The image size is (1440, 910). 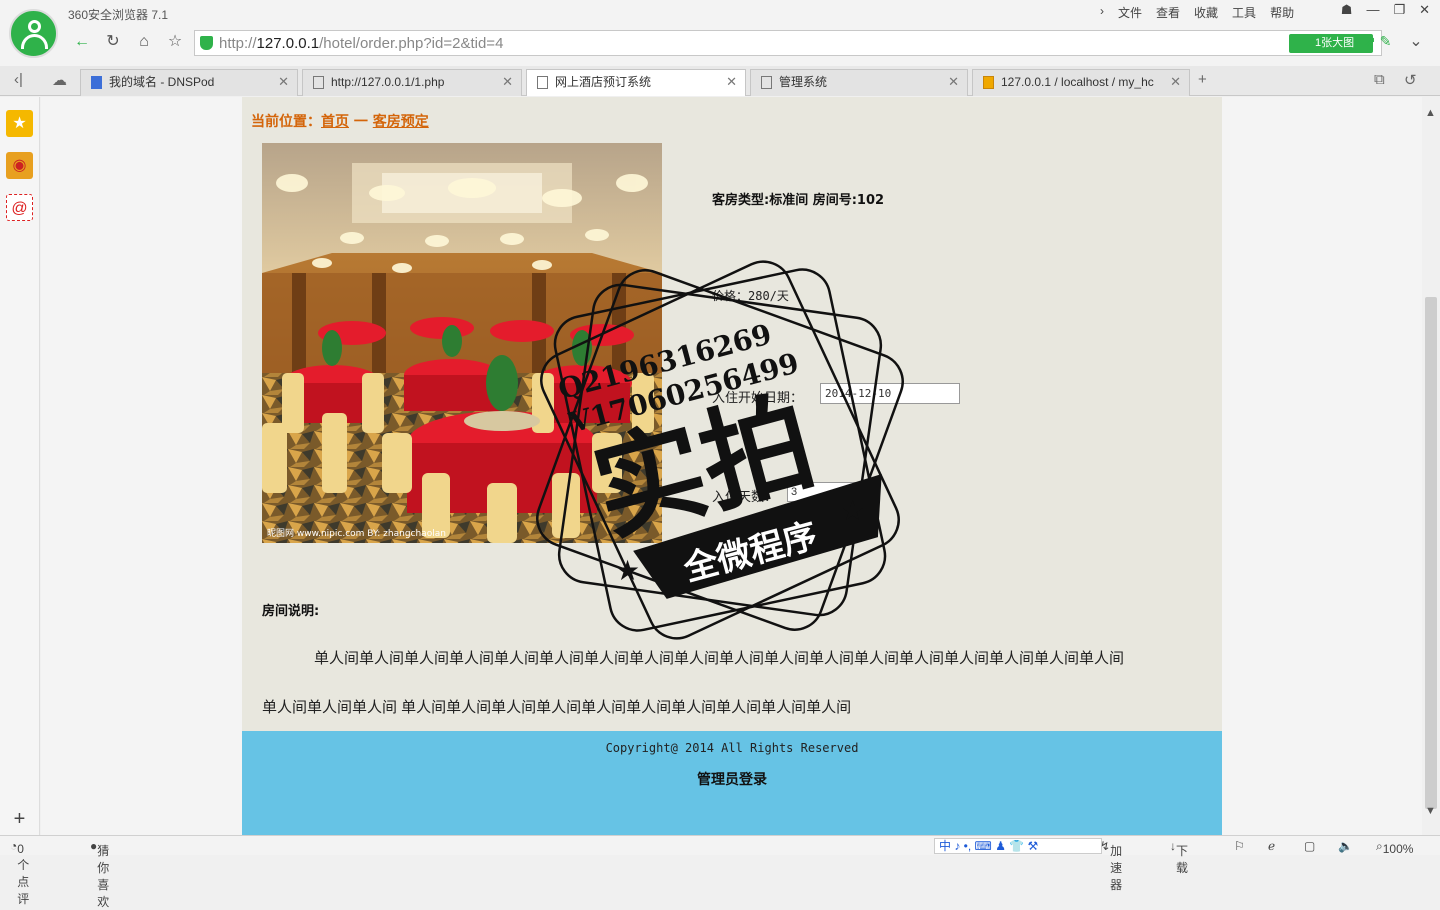 What do you see at coordinates (1018, 846) in the screenshot?
I see `ime-toolbar: 中 ♪ •, ⌨ ♟ 👕 ⚒` at bounding box center [1018, 846].